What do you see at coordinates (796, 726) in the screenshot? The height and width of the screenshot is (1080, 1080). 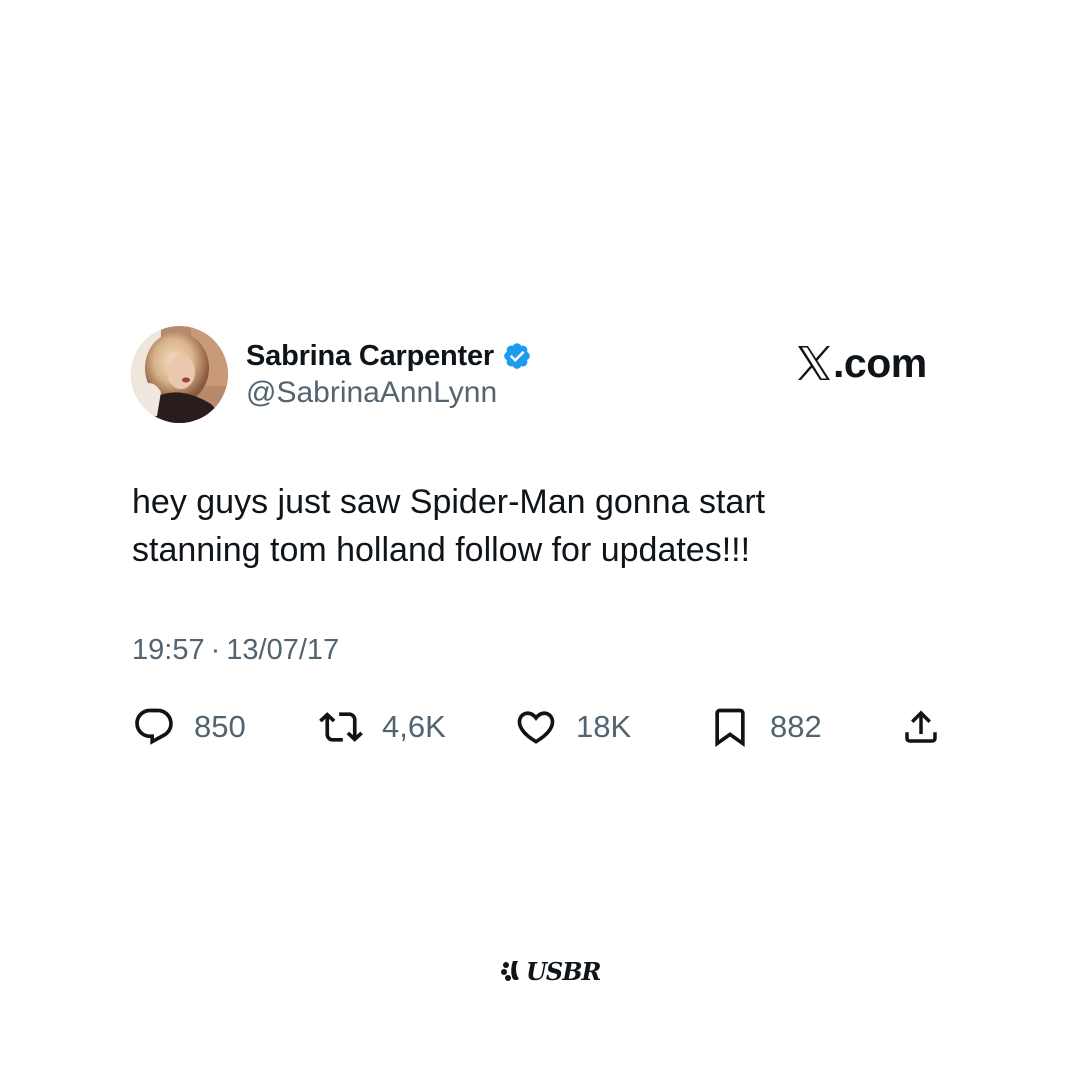 I see `bookmark-count: 882` at bounding box center [796, 726].